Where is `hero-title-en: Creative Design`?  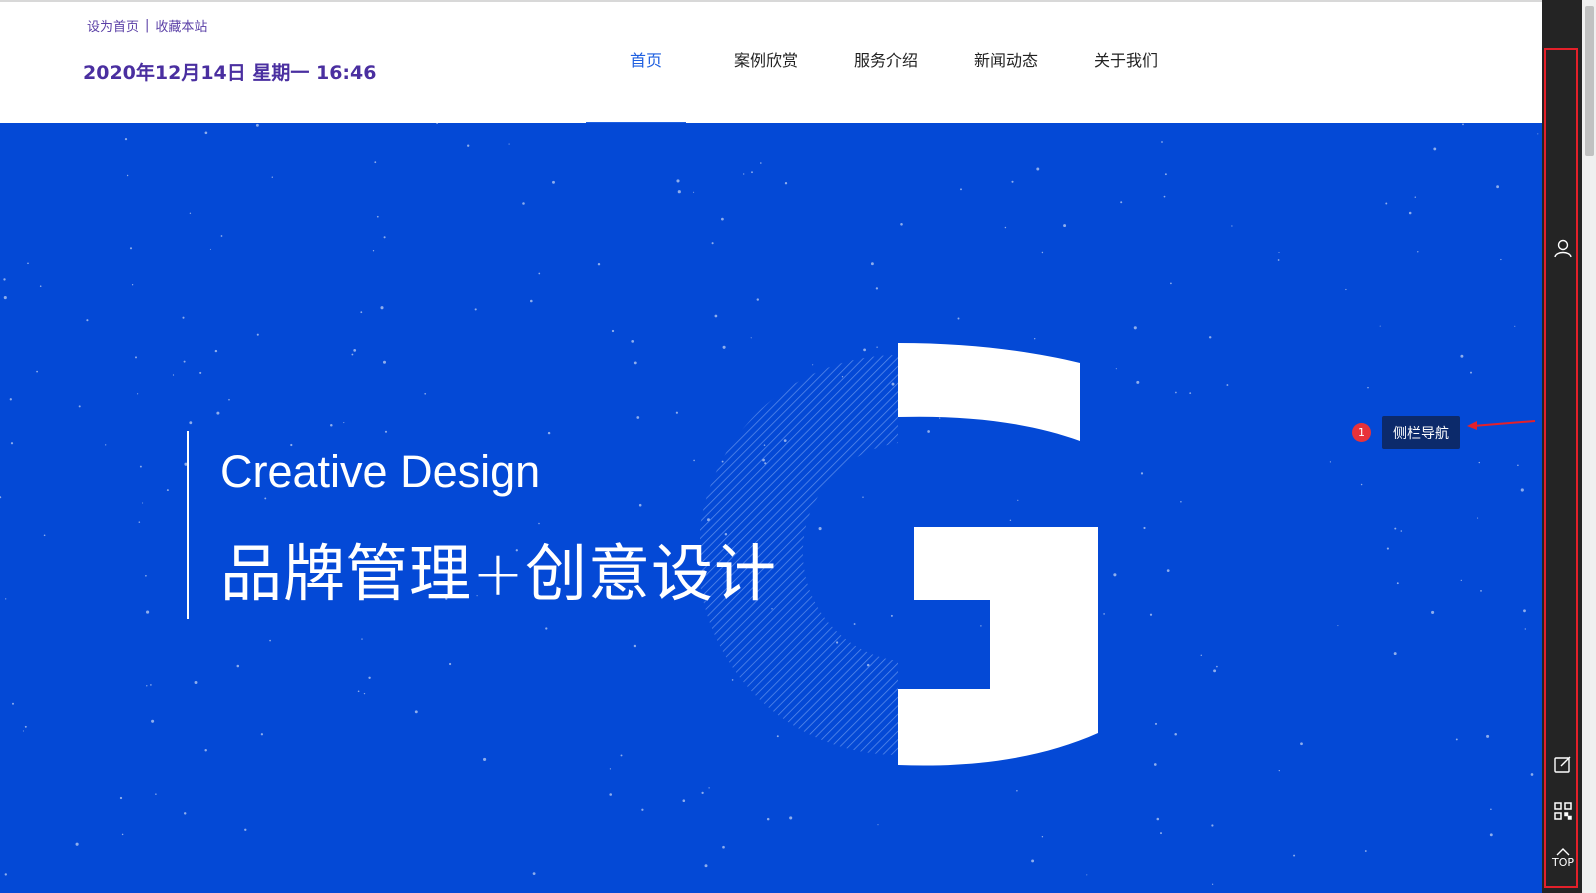 hero-title-en: Creative Design is located at coordinates (380, 471).